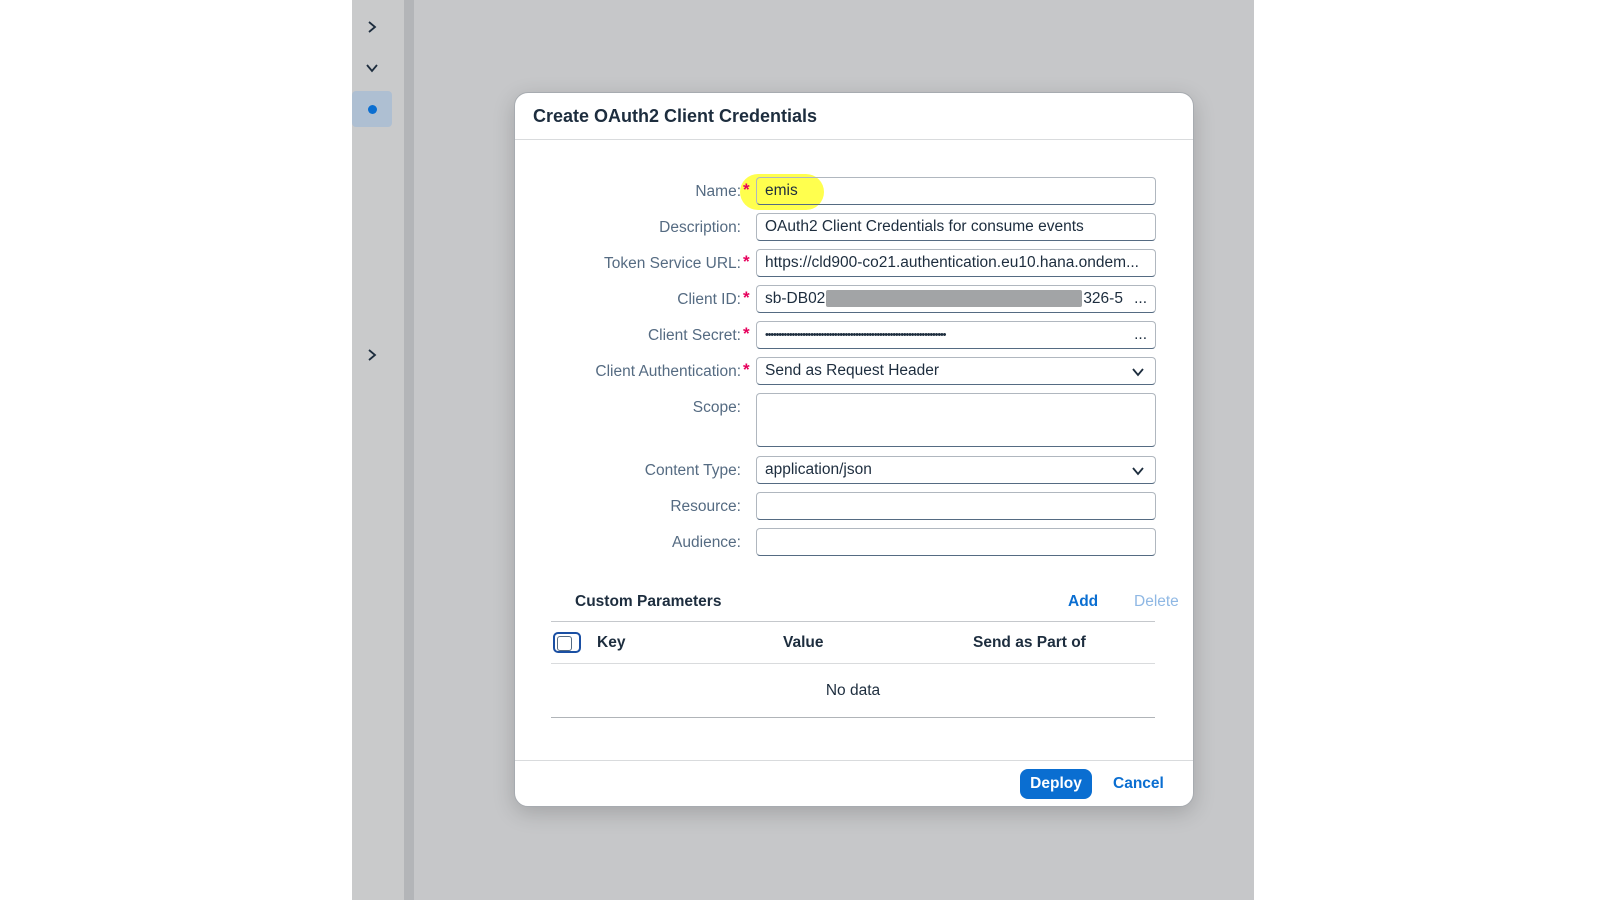  What do you see at coordinates (709, 299) in the screenshot?
I see `client-id-label: Client ID:` at bounding box center [709, 299].